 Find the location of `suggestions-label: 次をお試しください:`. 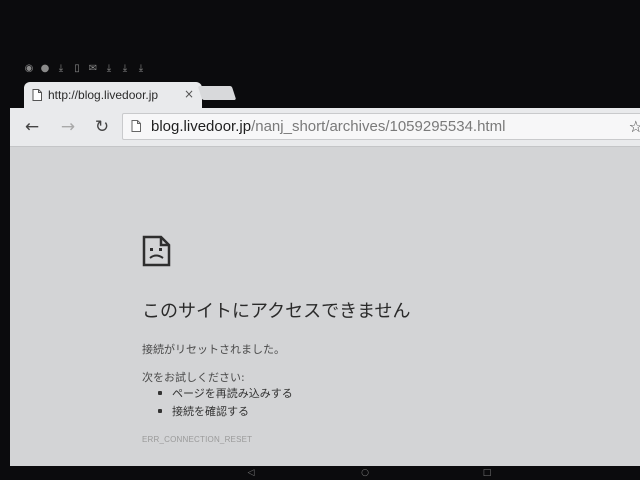

suggestions-label: 次をお試しください: is located at coordinates (193, 377).